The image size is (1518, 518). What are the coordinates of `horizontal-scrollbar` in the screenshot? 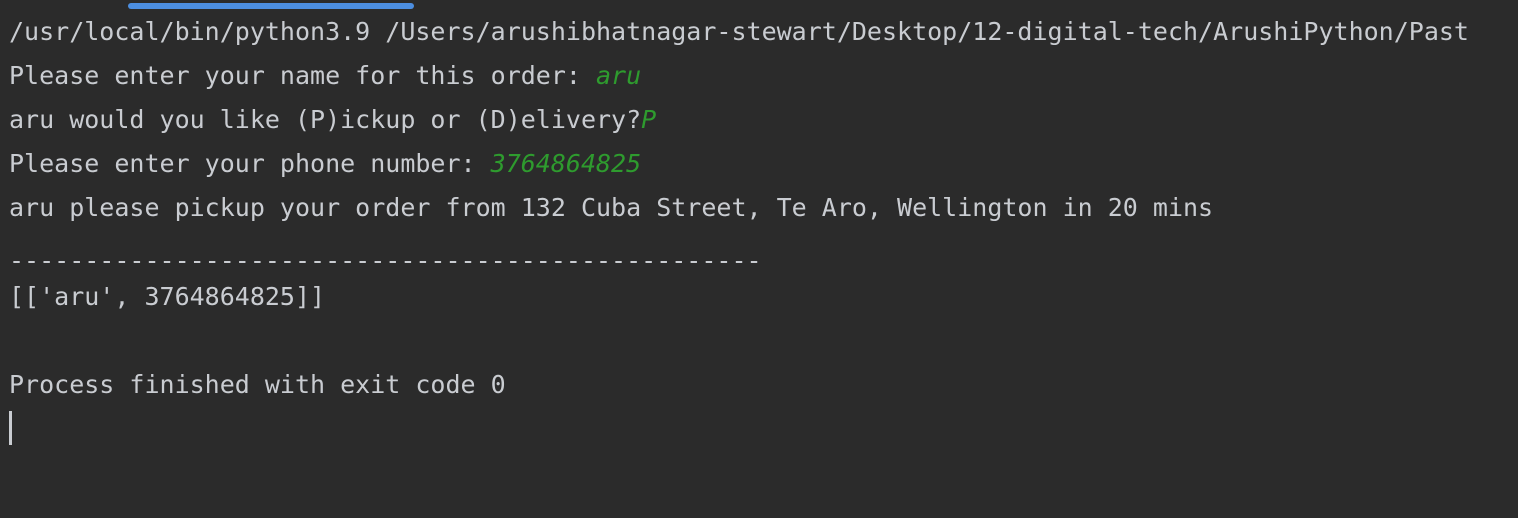 It's located at (759, 5).